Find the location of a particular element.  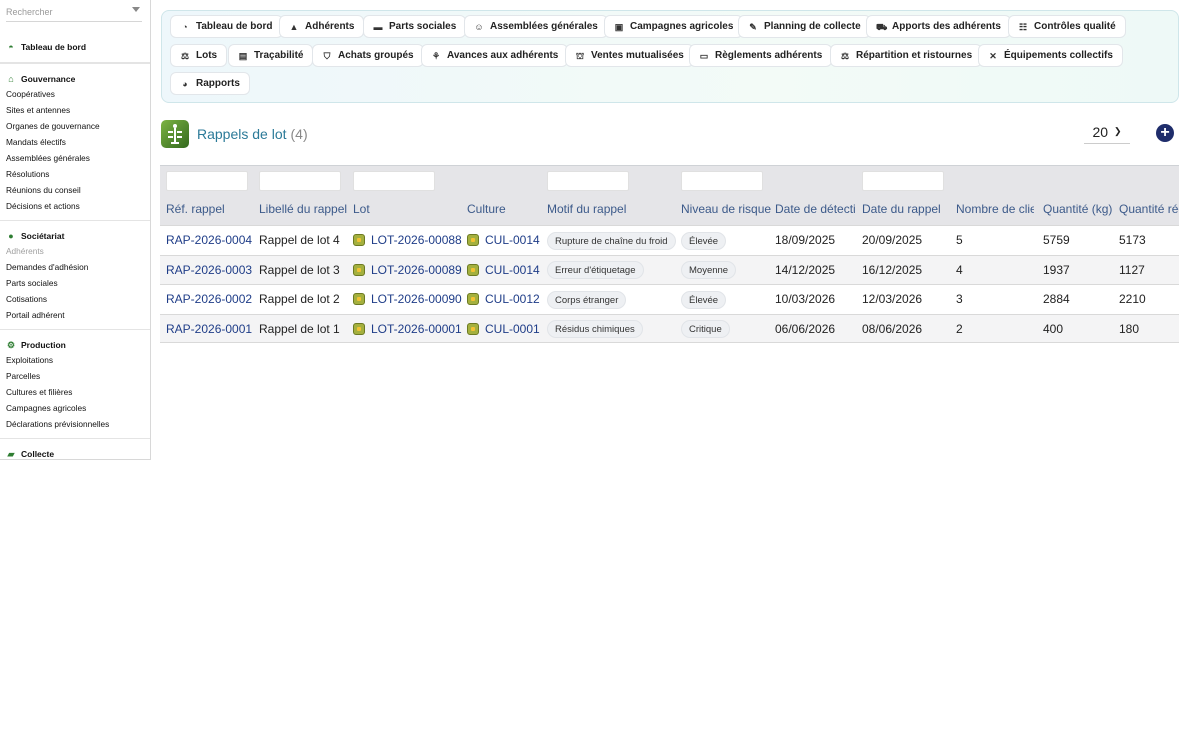

sidebar-item: Mandats électifs is located at coordinates (78, 142).